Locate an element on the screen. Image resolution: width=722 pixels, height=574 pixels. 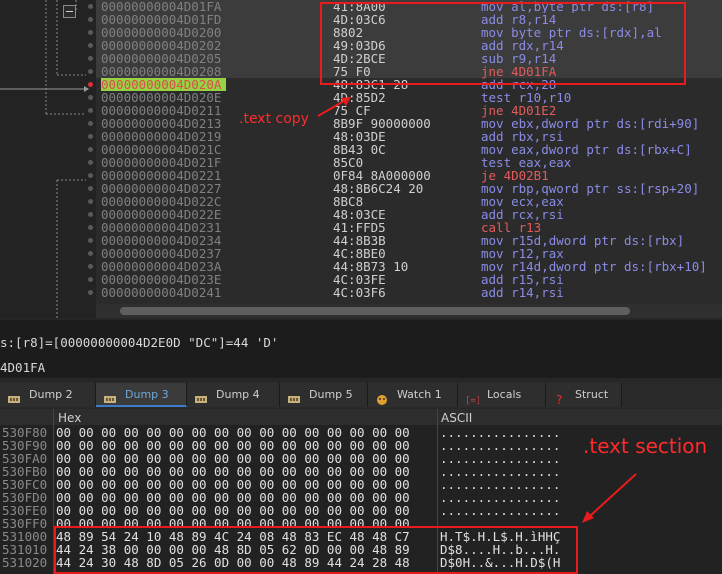
annotation-arrow-text-section is located at coordinates (609, 498).